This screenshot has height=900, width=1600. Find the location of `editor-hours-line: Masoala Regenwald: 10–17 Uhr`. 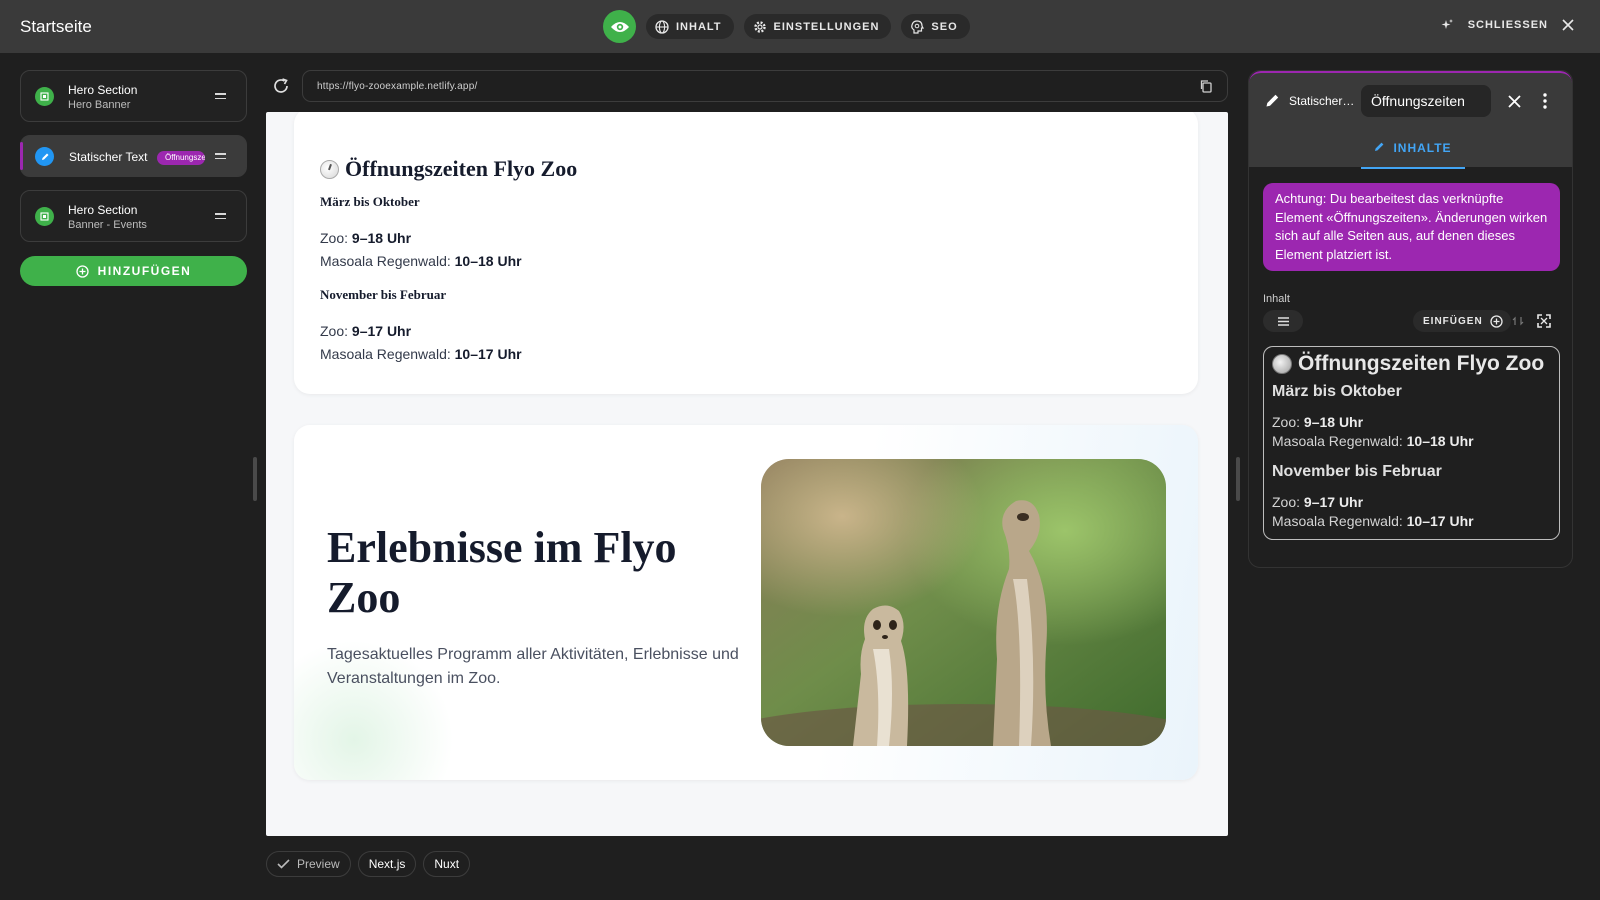

editor-hours-line: Masoala Regenwald: 10–17 Uhr is located at coordinates (1373, 521).